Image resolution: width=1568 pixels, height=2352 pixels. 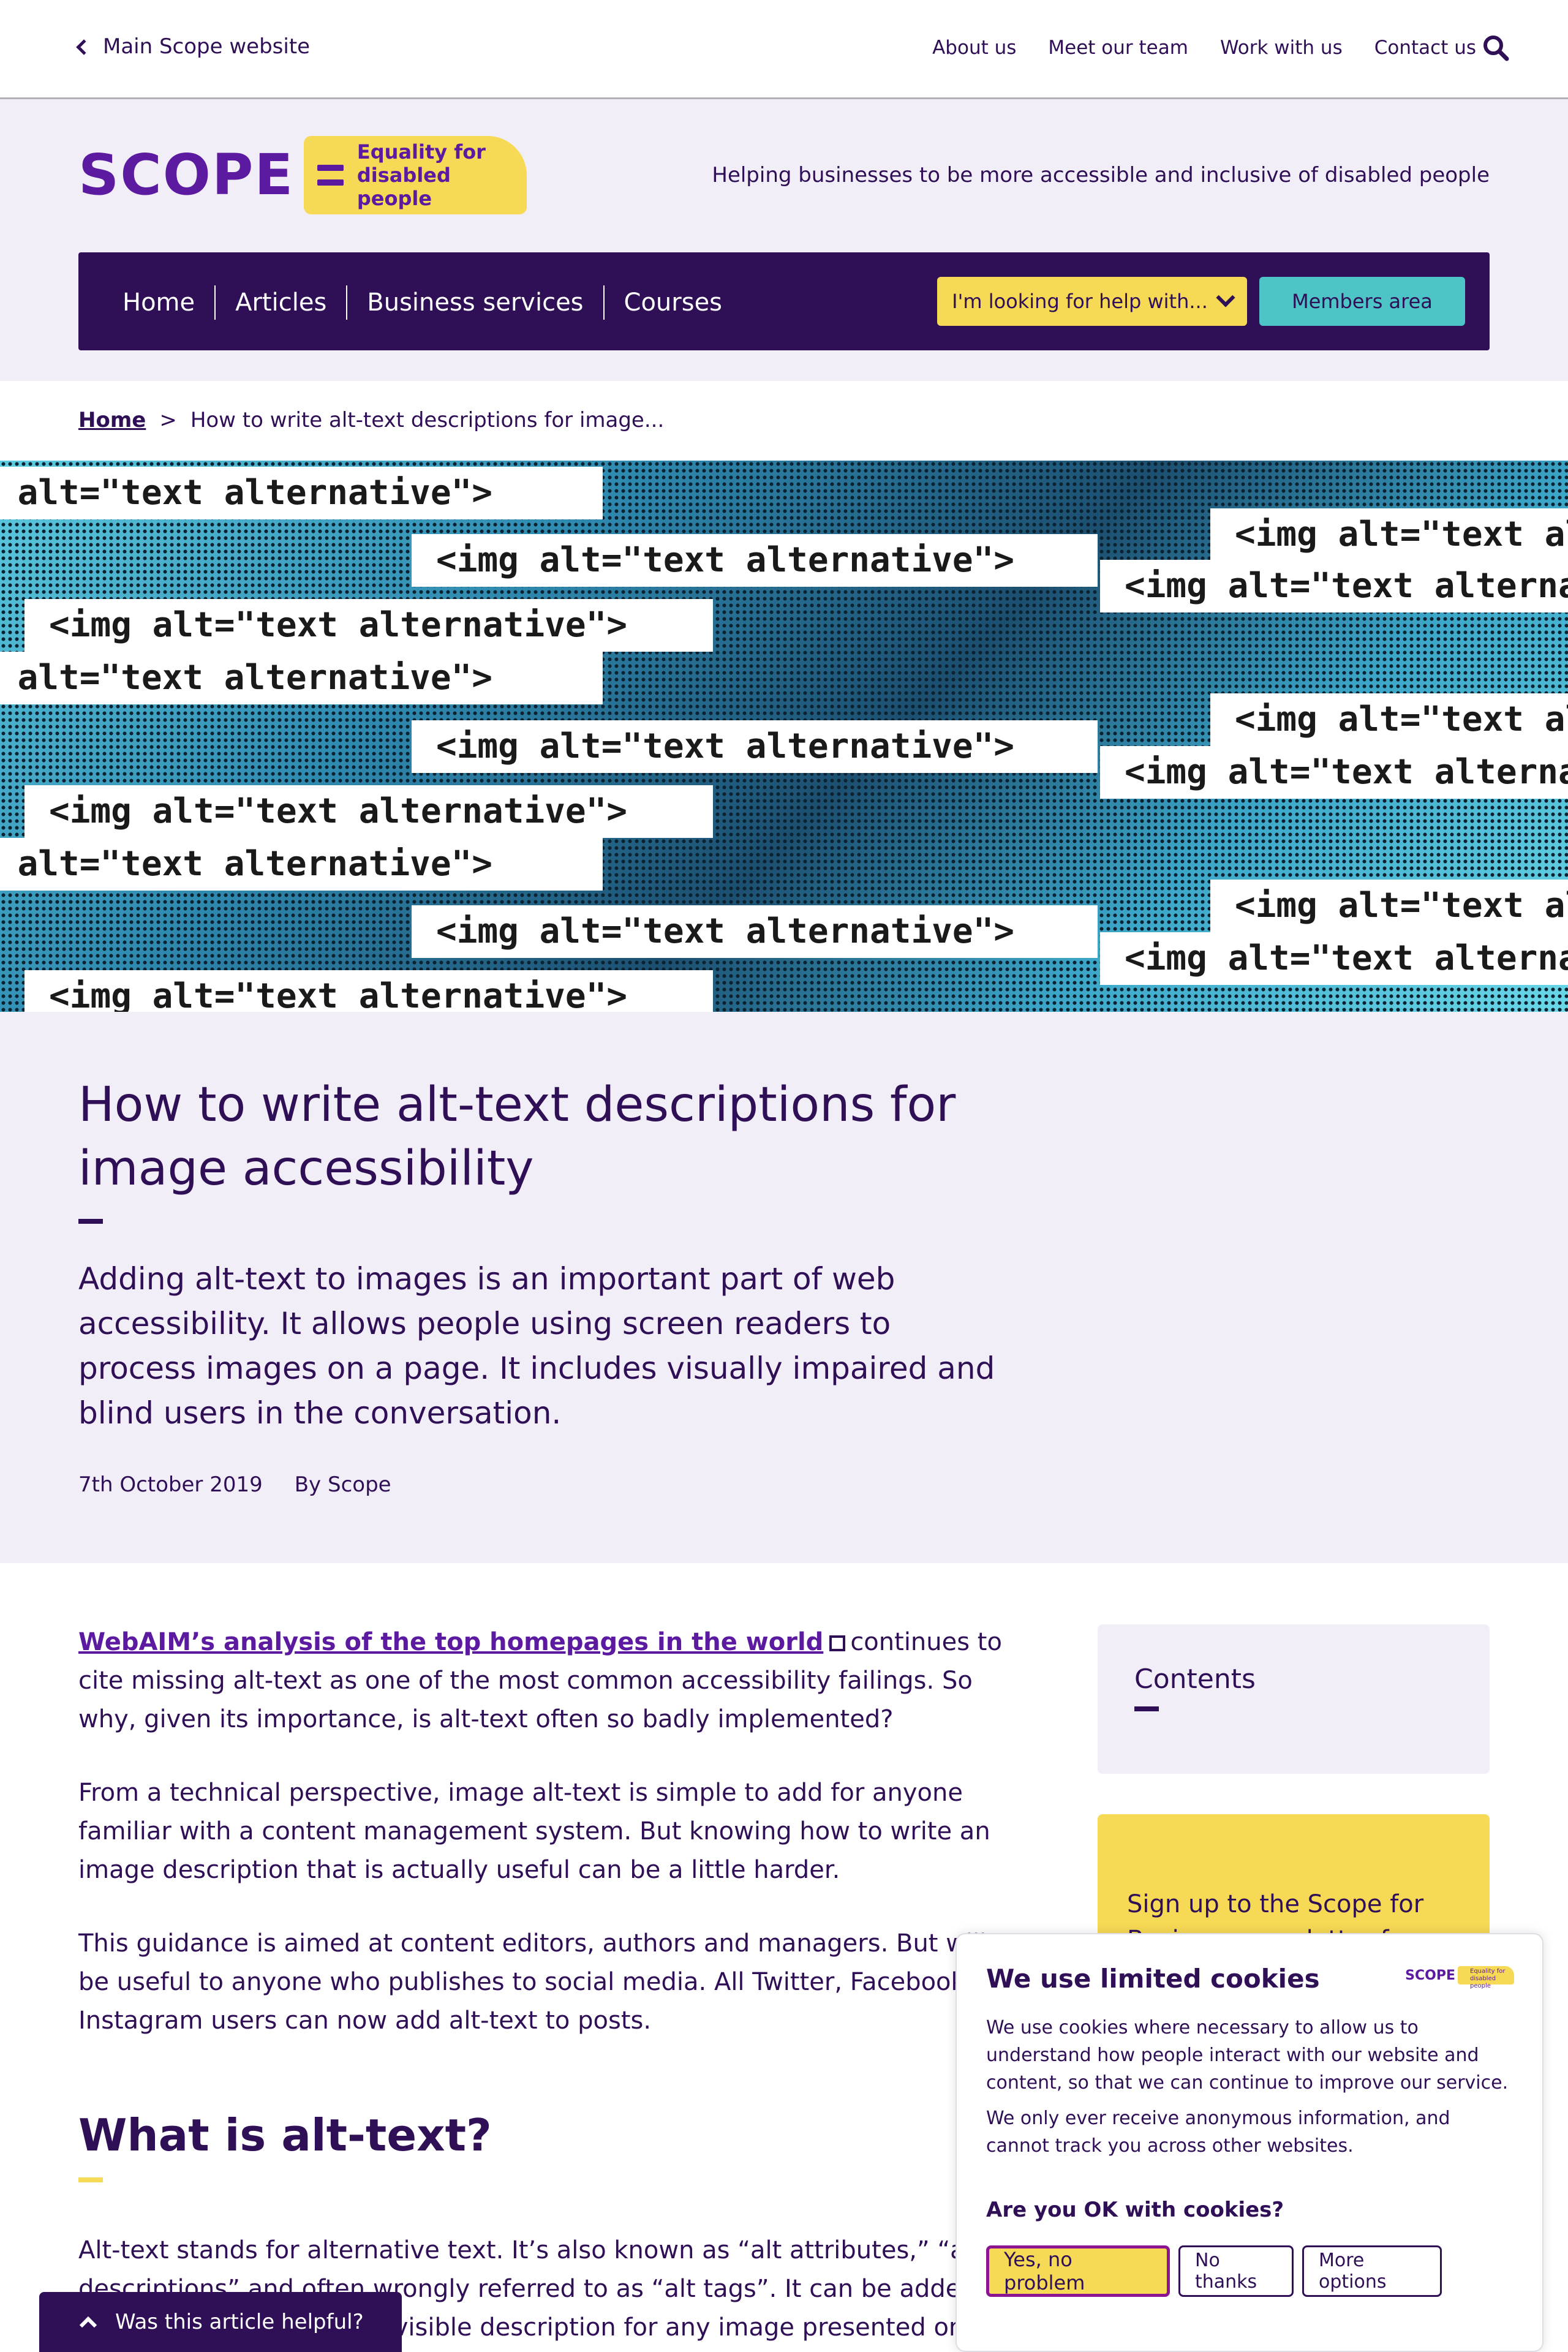 I want to click on nav-home: Home, so click(x=169, y=303).